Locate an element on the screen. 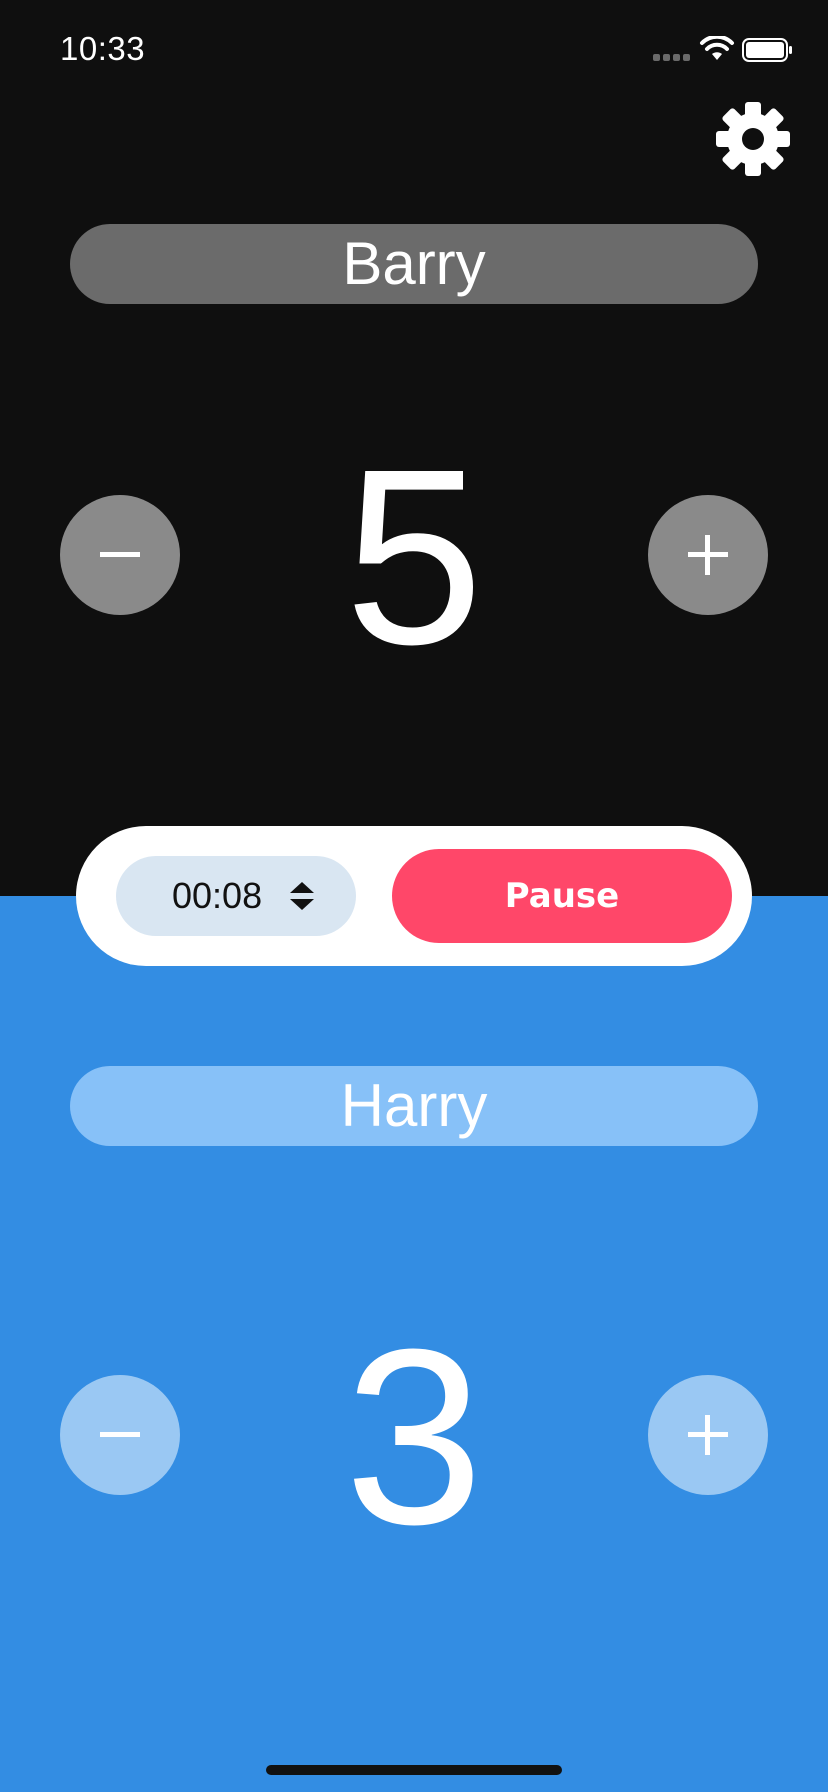 This screenshot has width=828, height=1792. control-card: 00:08 Pause is located at coordinates (414, 896).